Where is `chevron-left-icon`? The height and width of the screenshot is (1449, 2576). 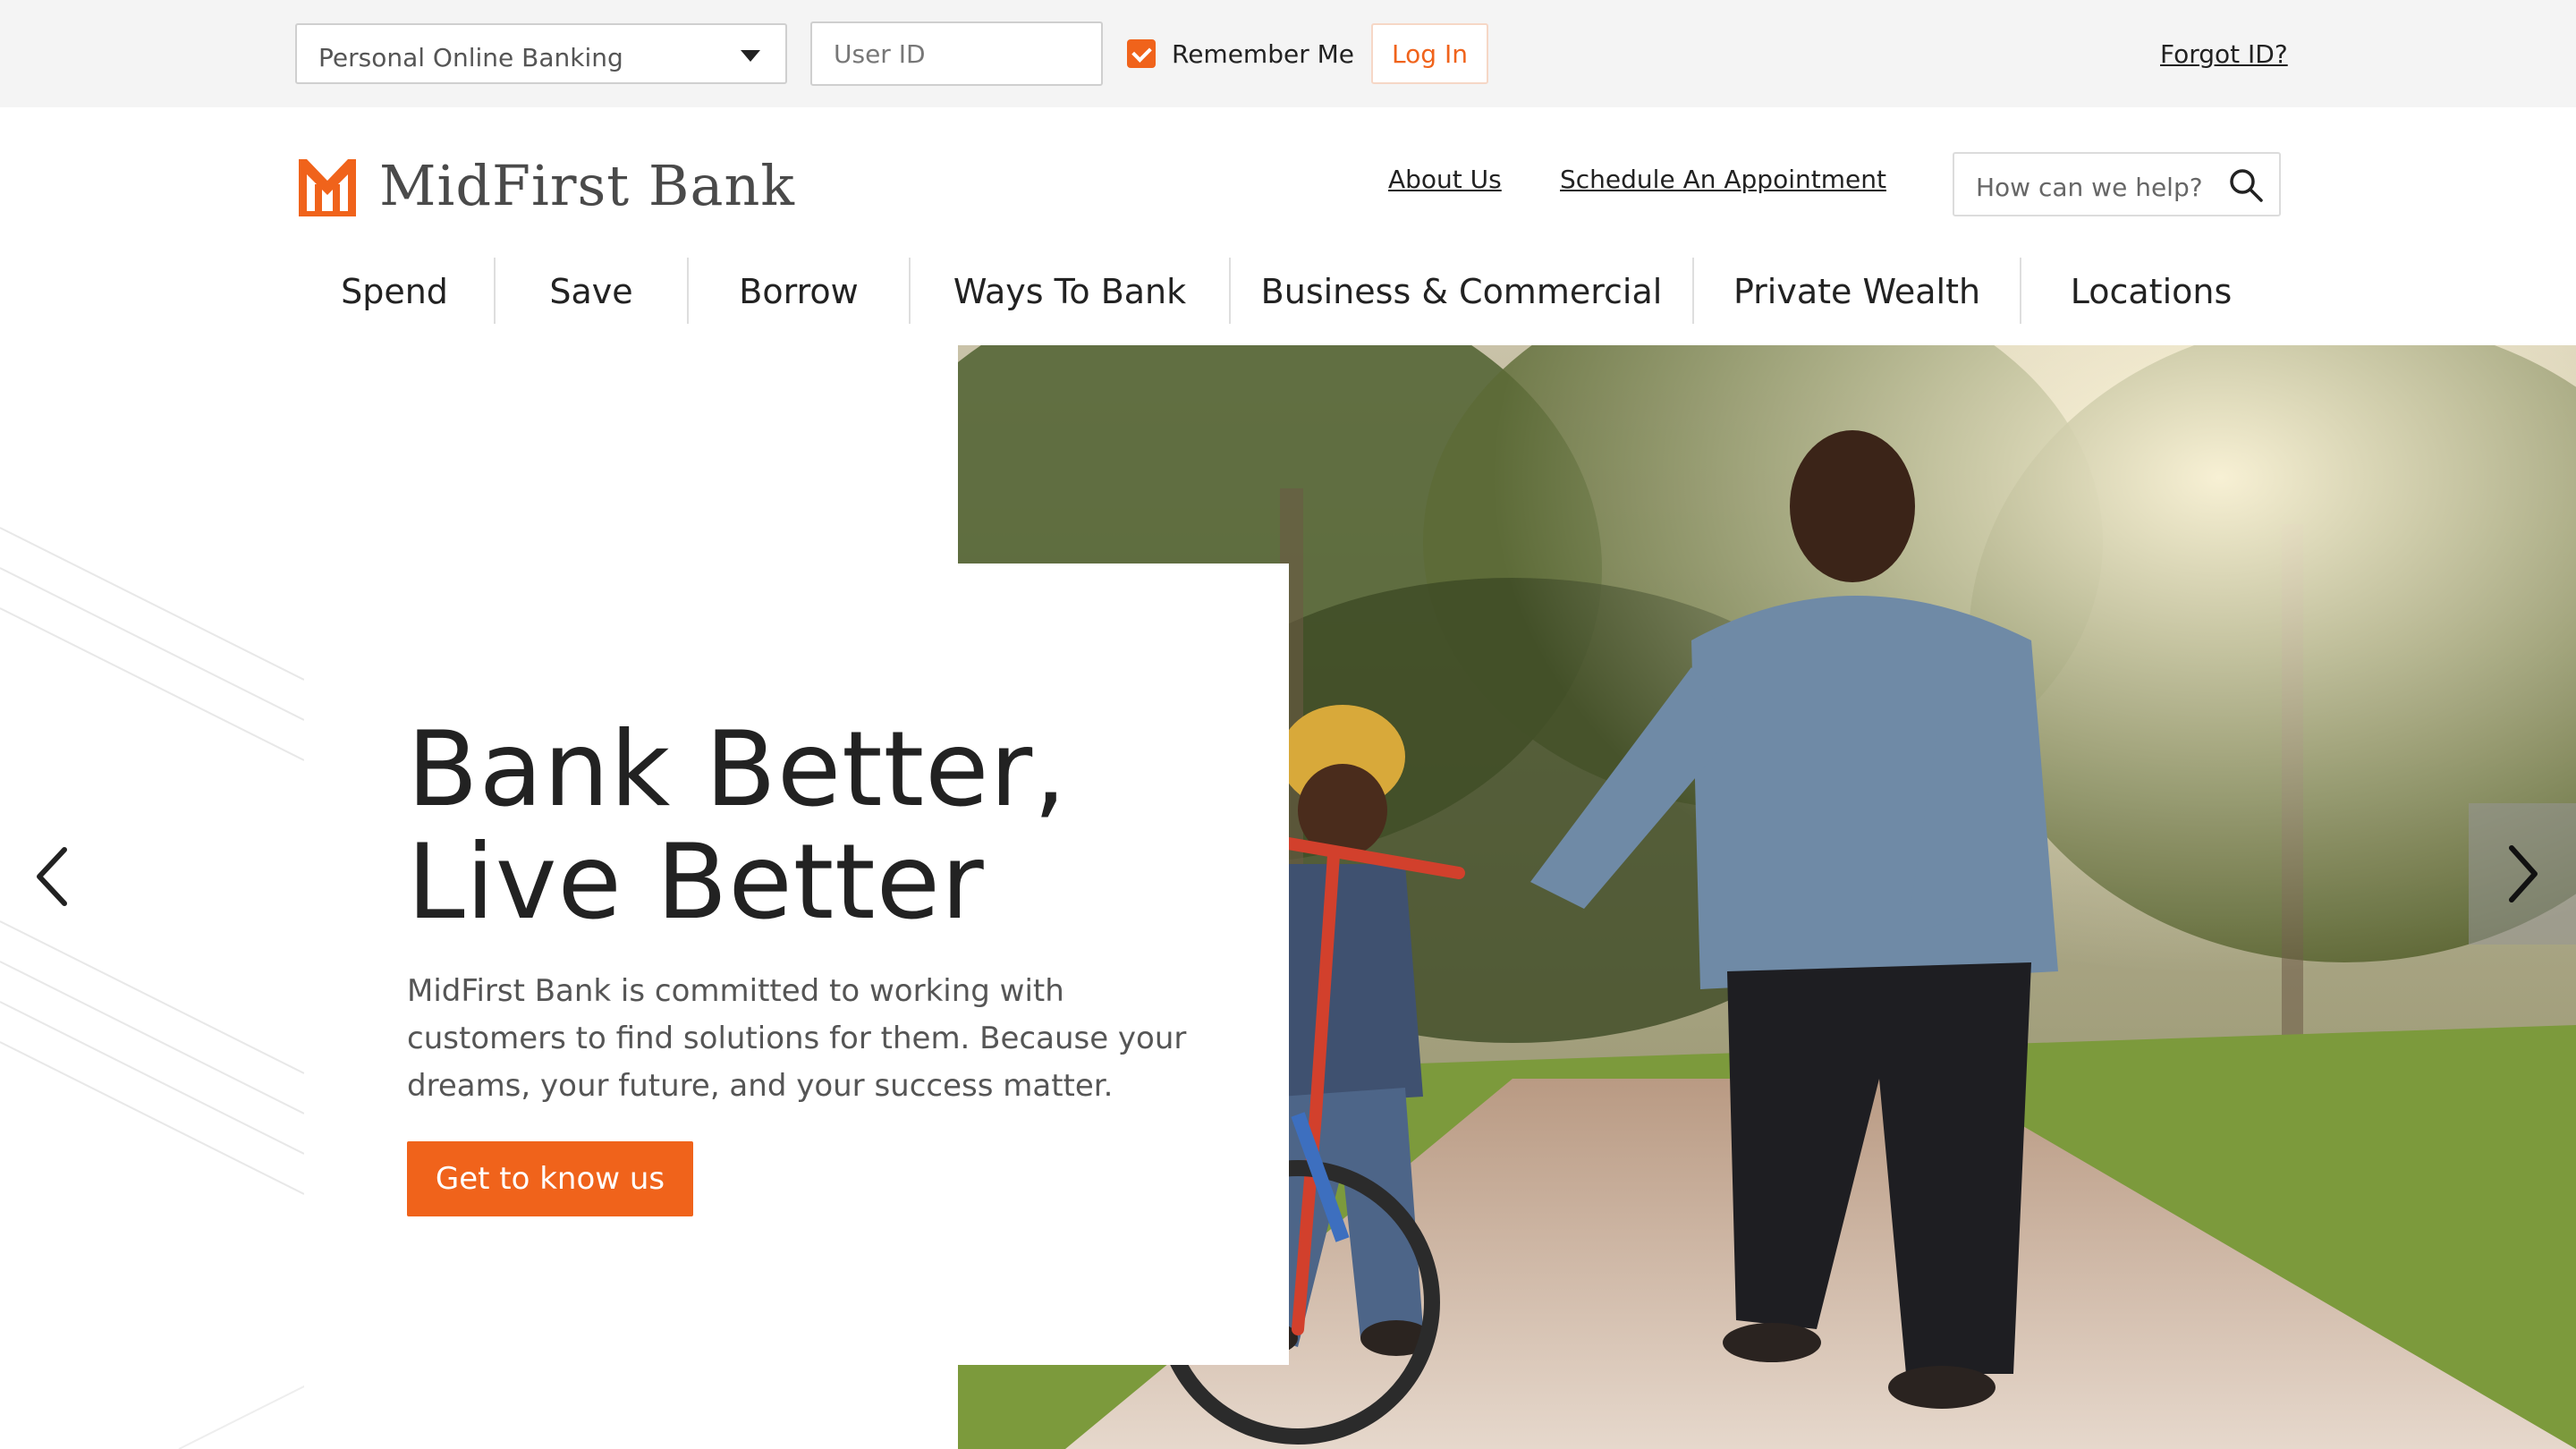 chevron-left-icon is located at coordinates (52, 876).